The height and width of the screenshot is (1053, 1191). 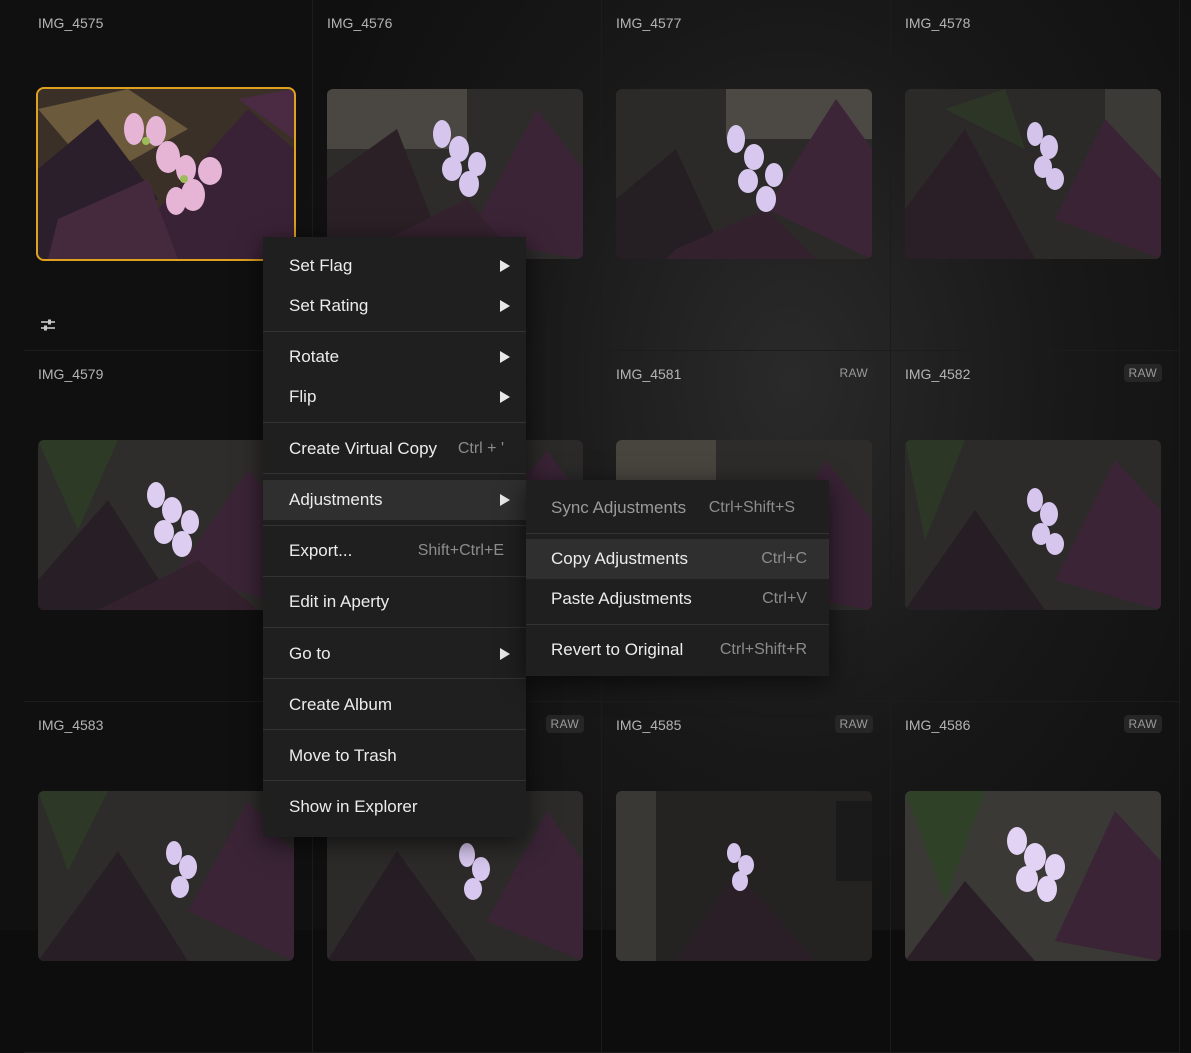 I want to click on menu-item-label: Revert to Original, so click(x=617, y=649).